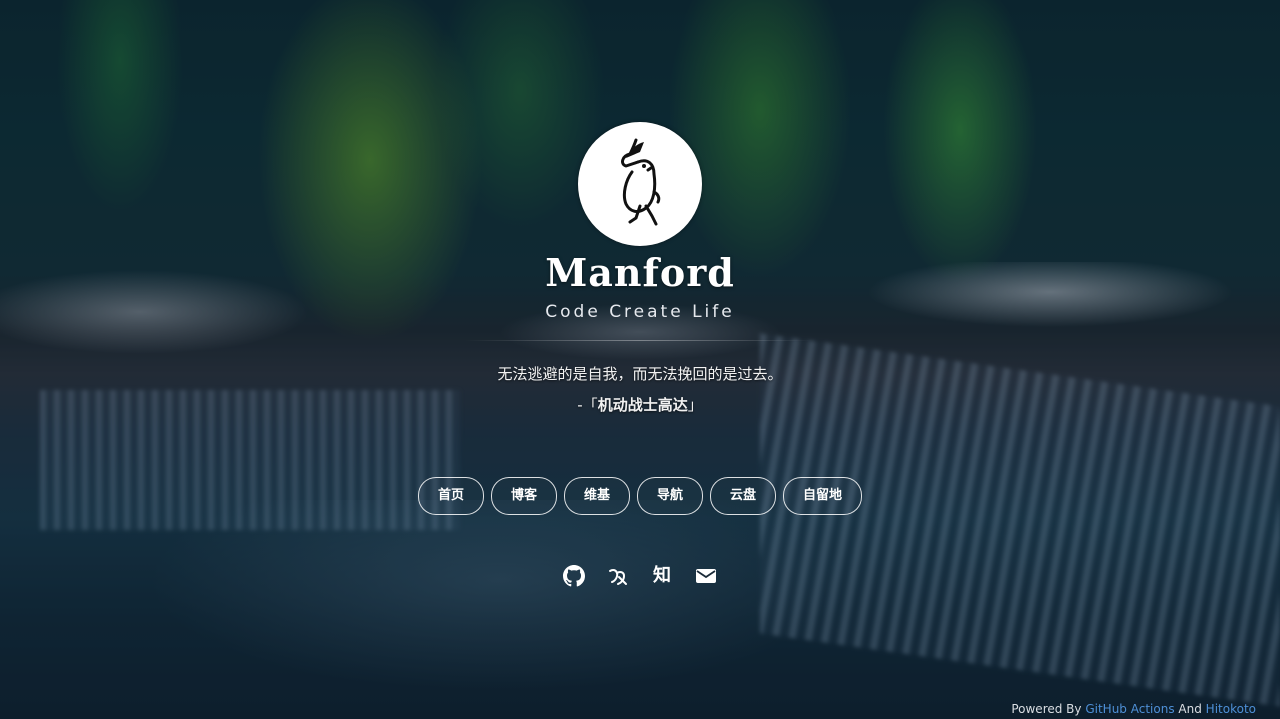 This screenshot has width=1280, height=719. What do you see at coordinates (640, 576) in the screenshot?
I see `social-links: 知` at bounding box center [640, 576].